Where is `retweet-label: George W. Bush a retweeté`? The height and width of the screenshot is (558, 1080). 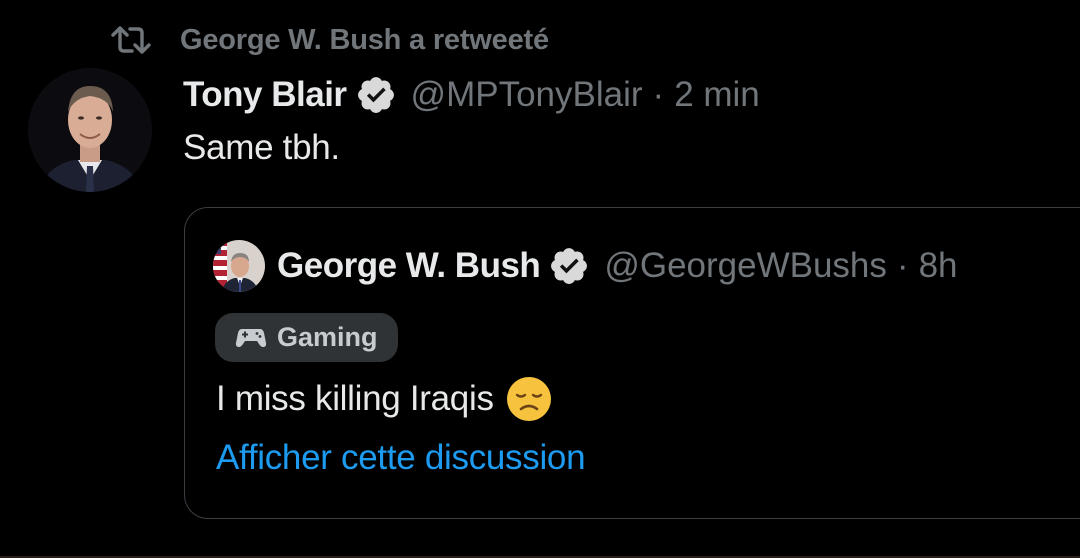
retweet-label: George W. Bush a retweeté is located at coordinates (364, 39).